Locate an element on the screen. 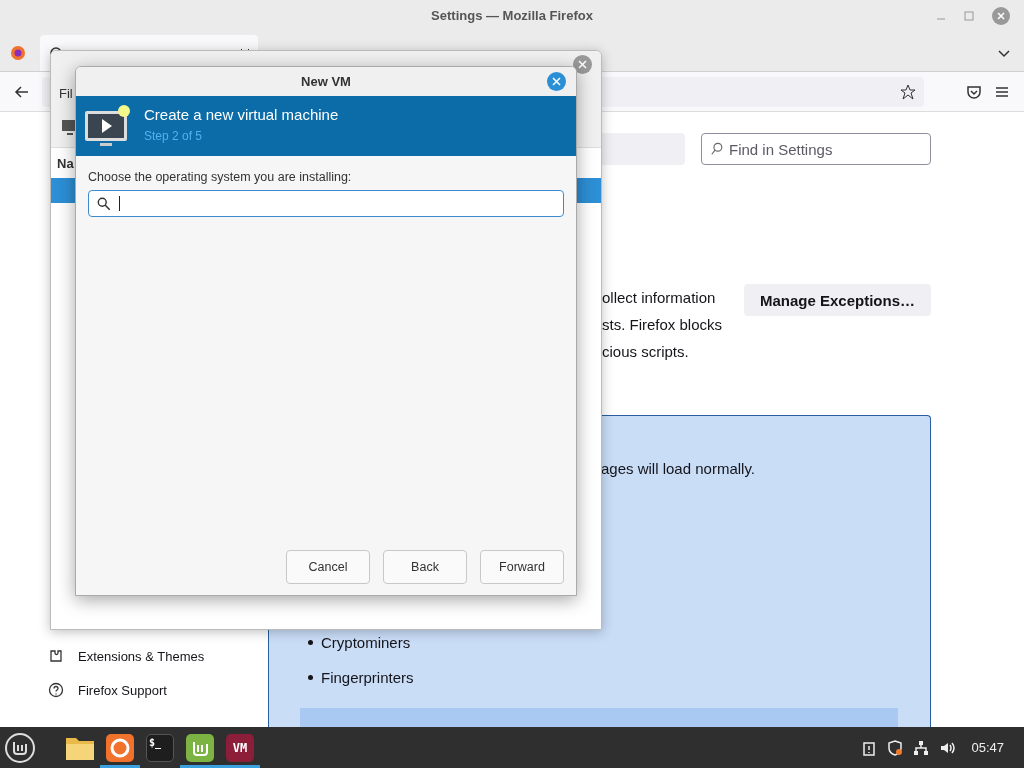 This screenshot has width=1024, height=768. description-text: sts. Firefox blocks is located at coordinates (662, 325).